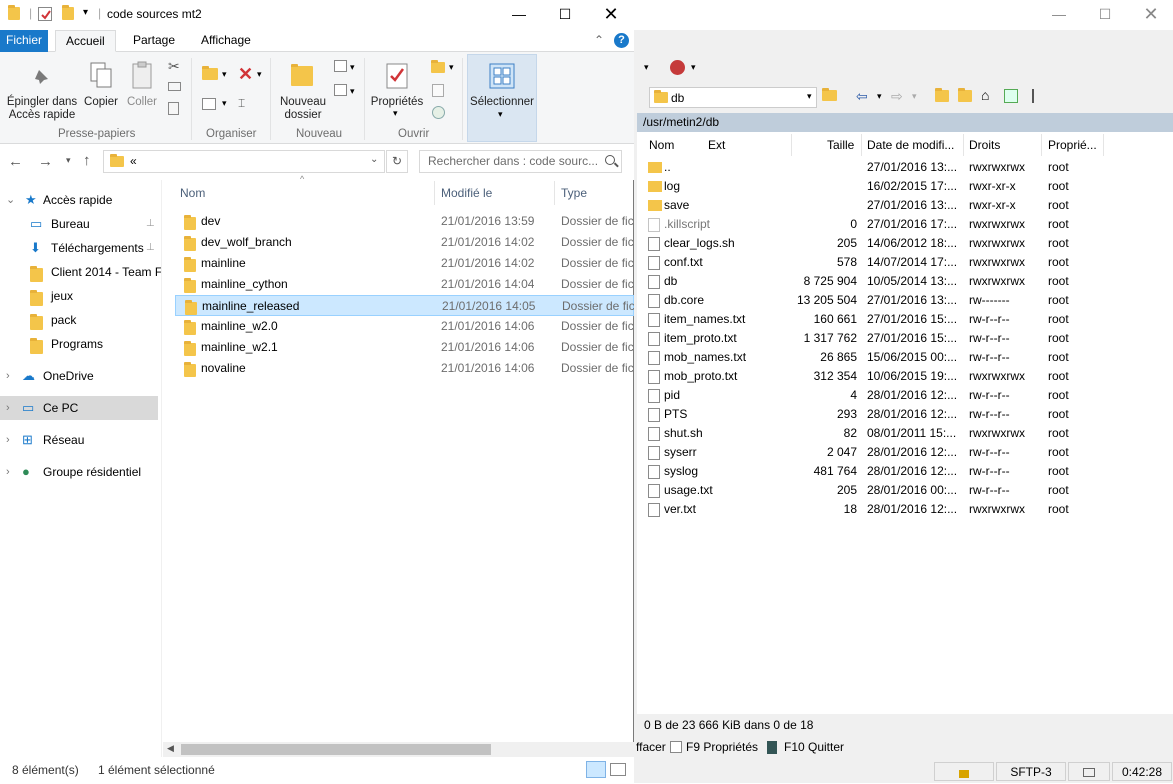  Describe the element at coordinates (79, 440) in the screenshot. I see `sidebar-item: › ⊞ Réseau` at that location.